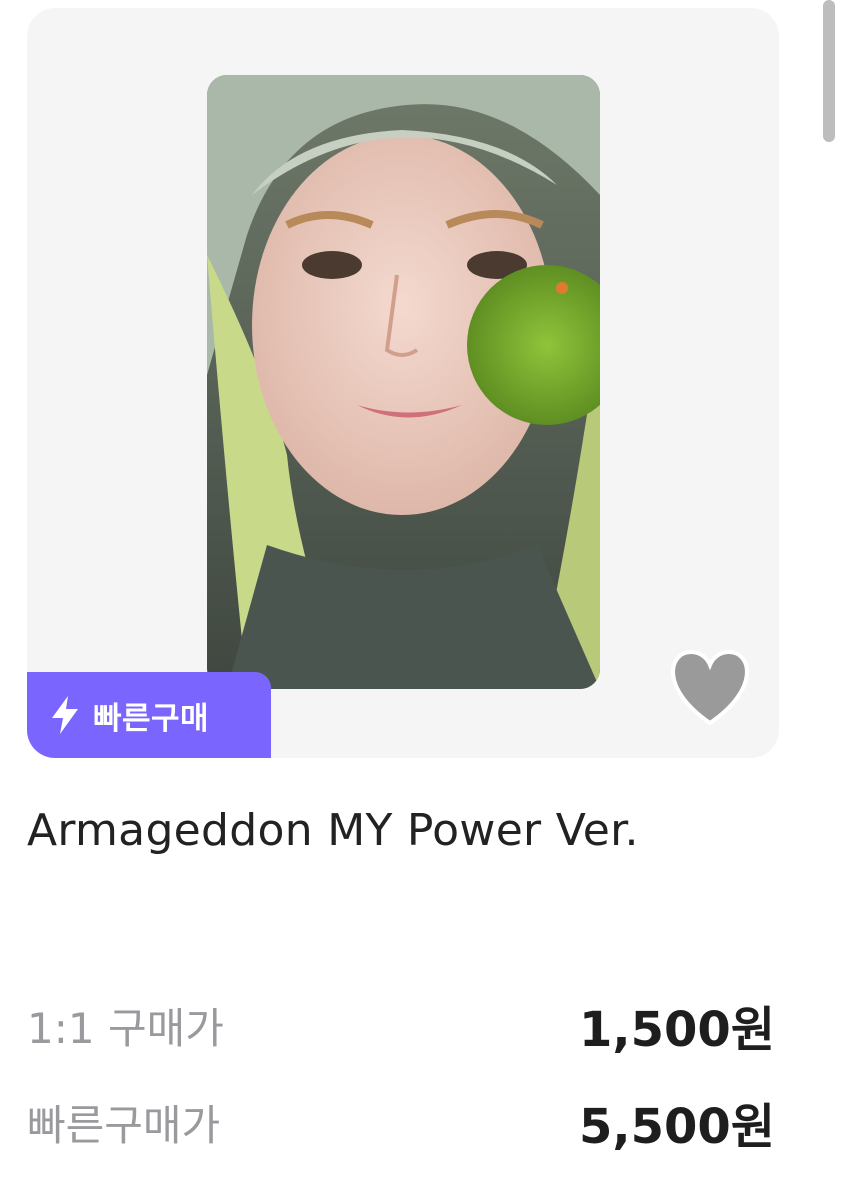 The height and width of the screenshot is (1200, 848). What do you see at coordinates (677, 1127) in the screenshot?
I see `price-value: 5,500원` at bounding box center [677, 1127].